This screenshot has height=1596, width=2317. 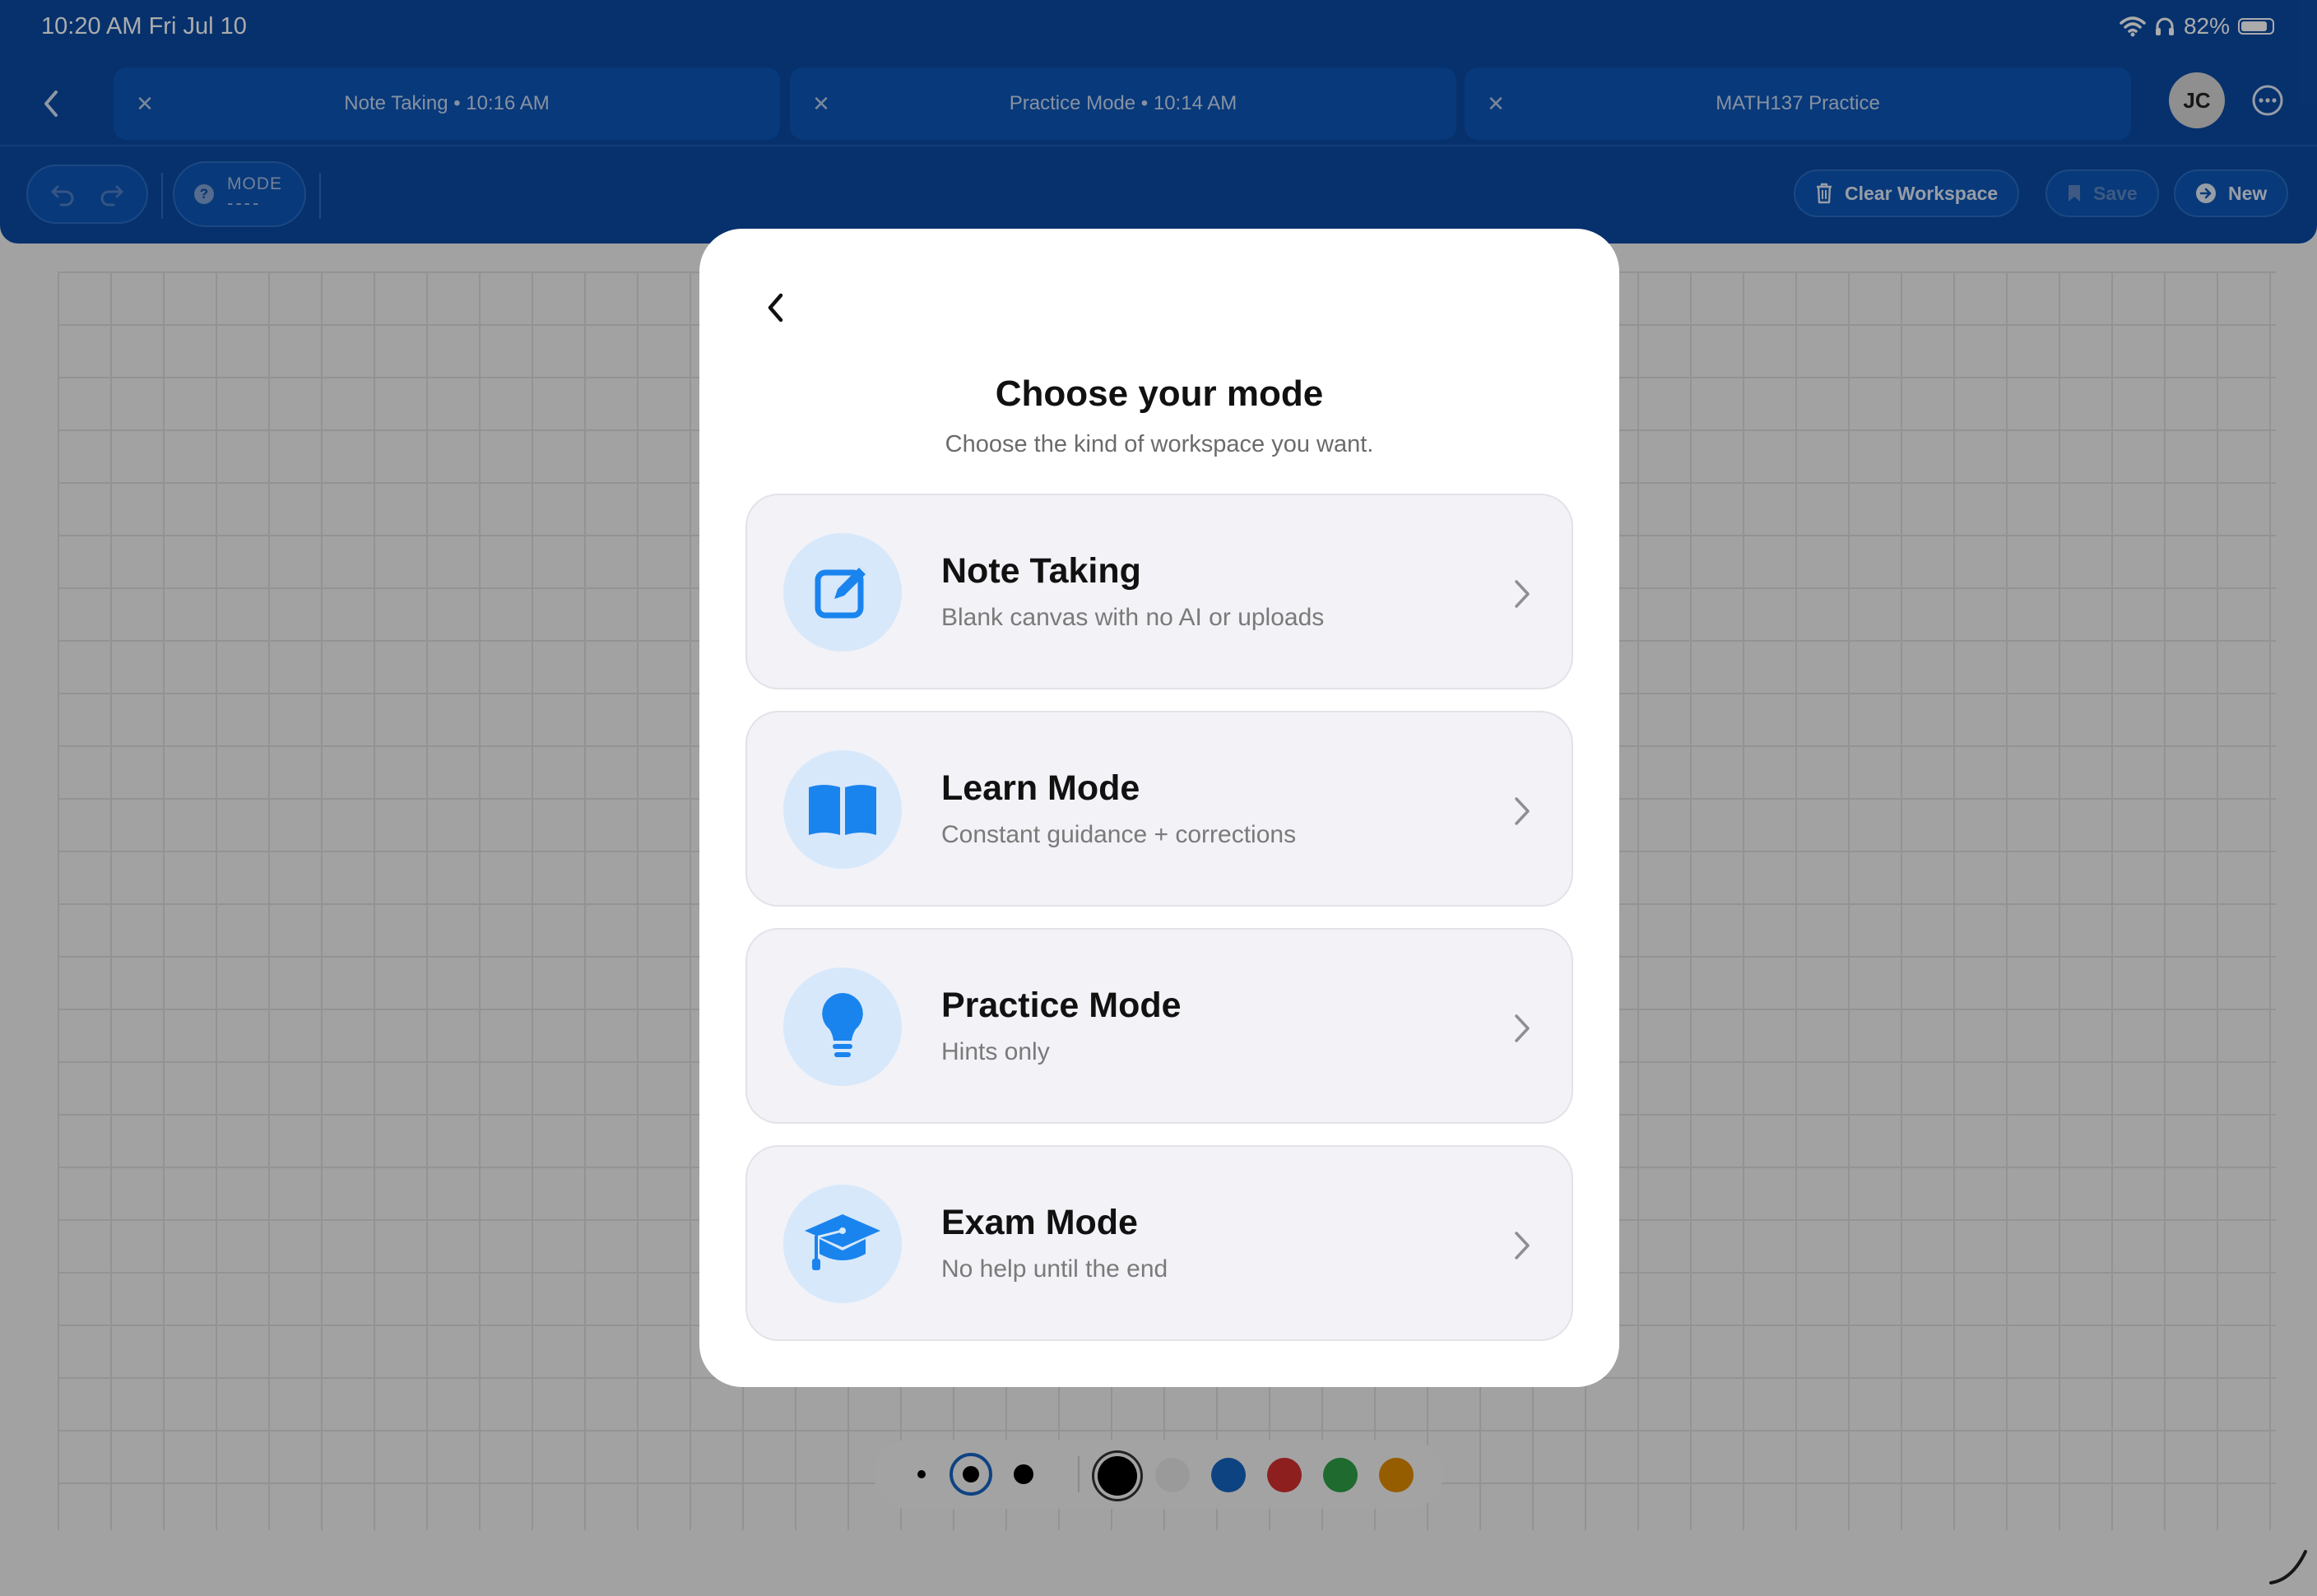 I want to click on option-title: Practice Mode, so click(x=1061, y=1006).